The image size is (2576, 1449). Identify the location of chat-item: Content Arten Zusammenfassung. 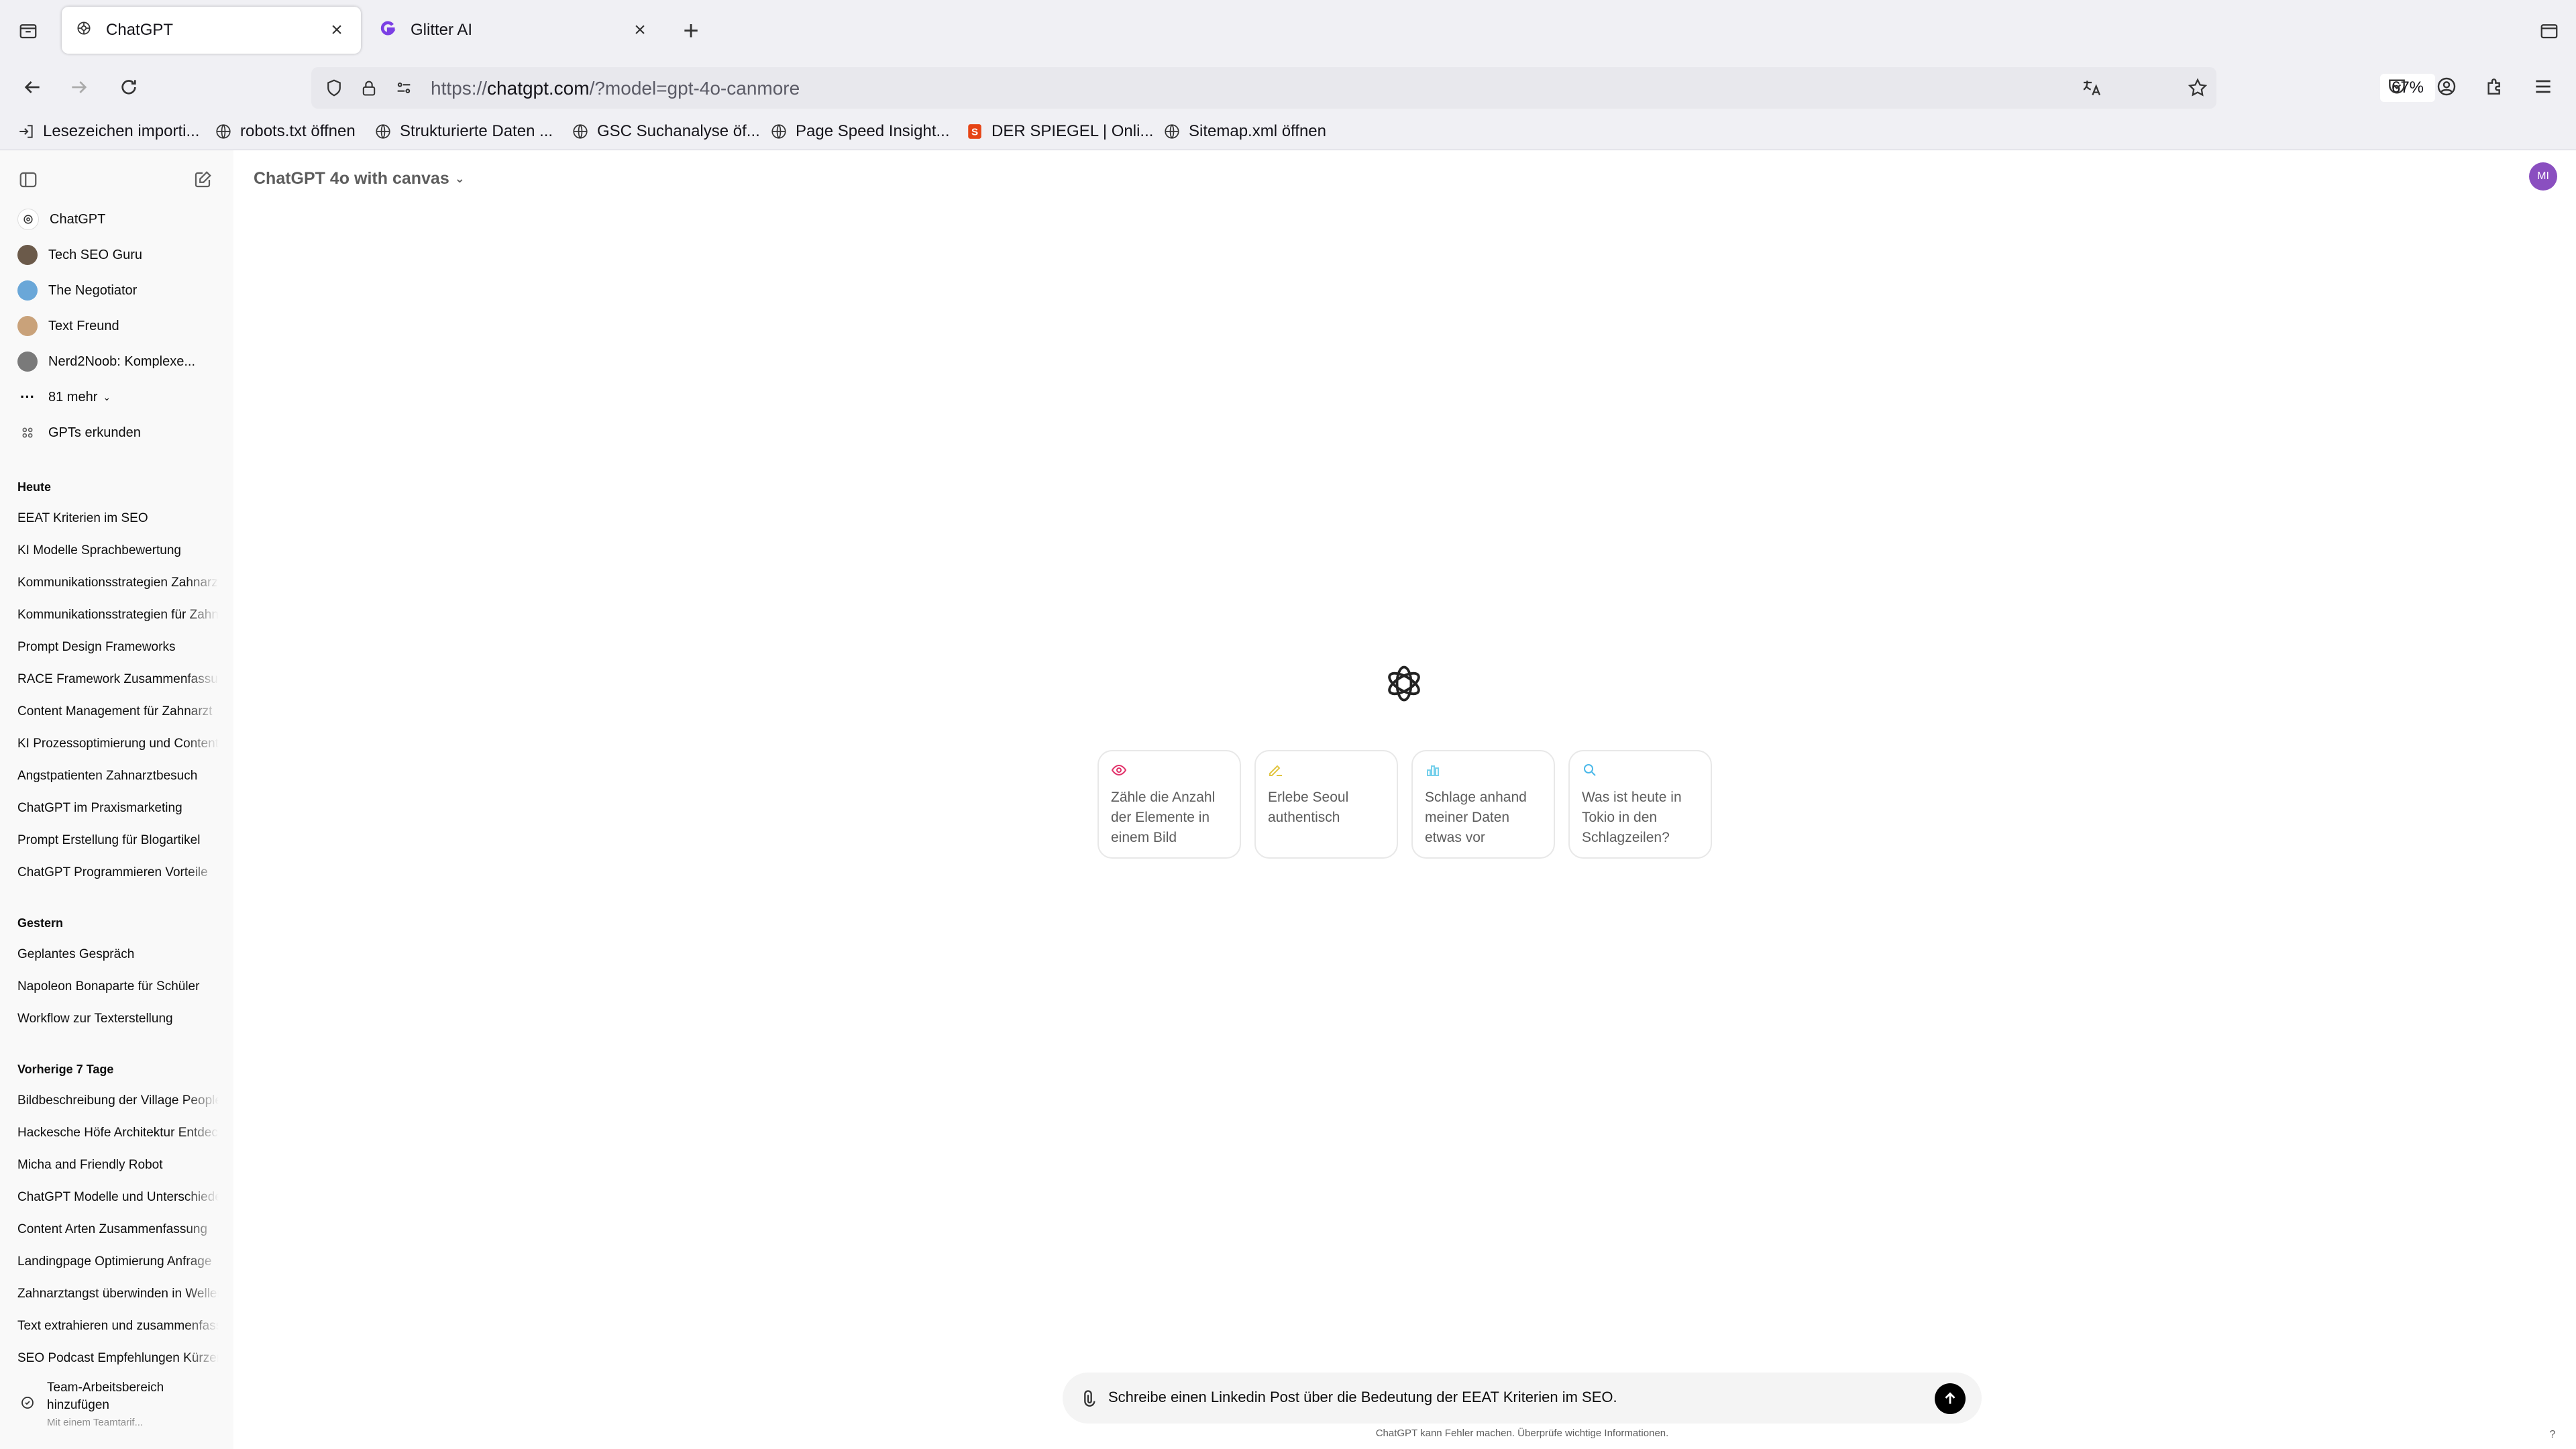
(118, 1229).